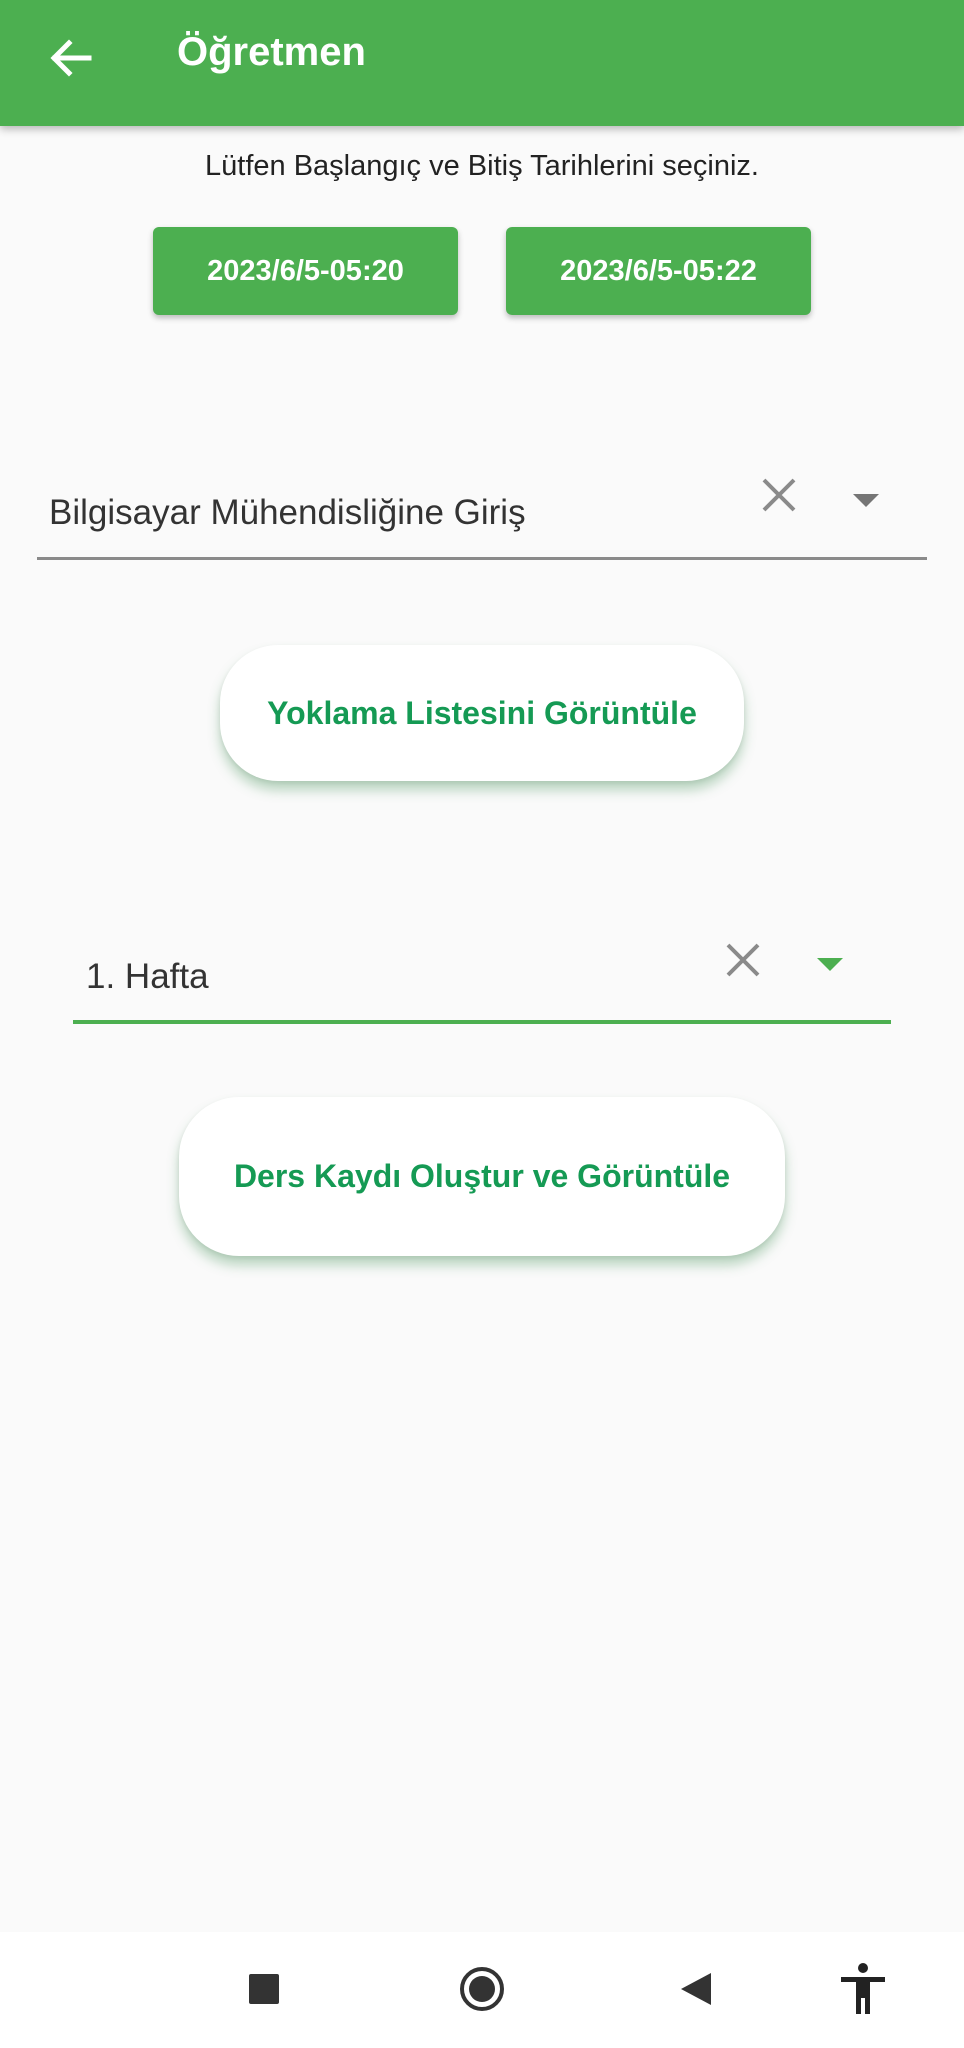 The width and height of the screenshot is (964, 2048). I want to click on course-dropdown-underline, so click(482, 558).